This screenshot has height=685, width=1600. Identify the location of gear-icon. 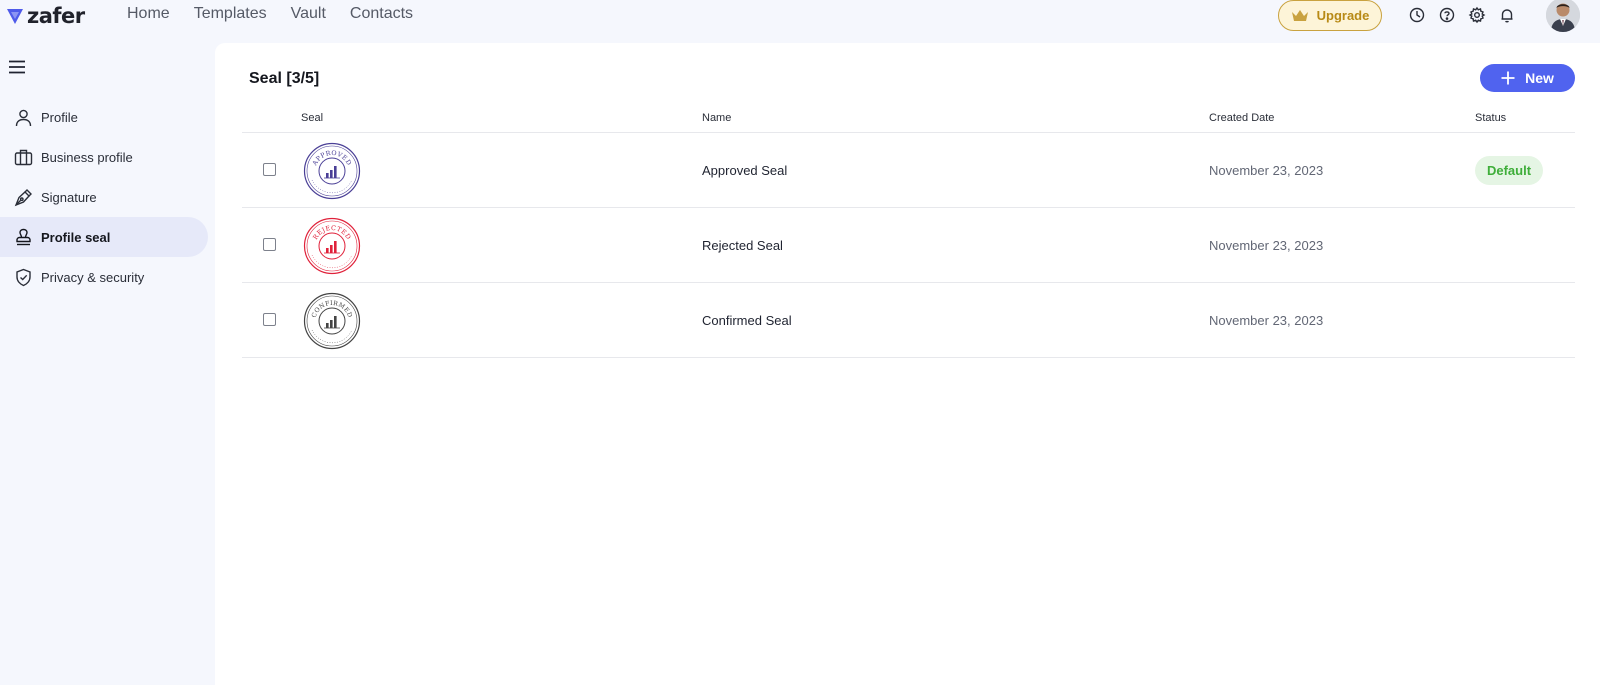
(1477, 15).